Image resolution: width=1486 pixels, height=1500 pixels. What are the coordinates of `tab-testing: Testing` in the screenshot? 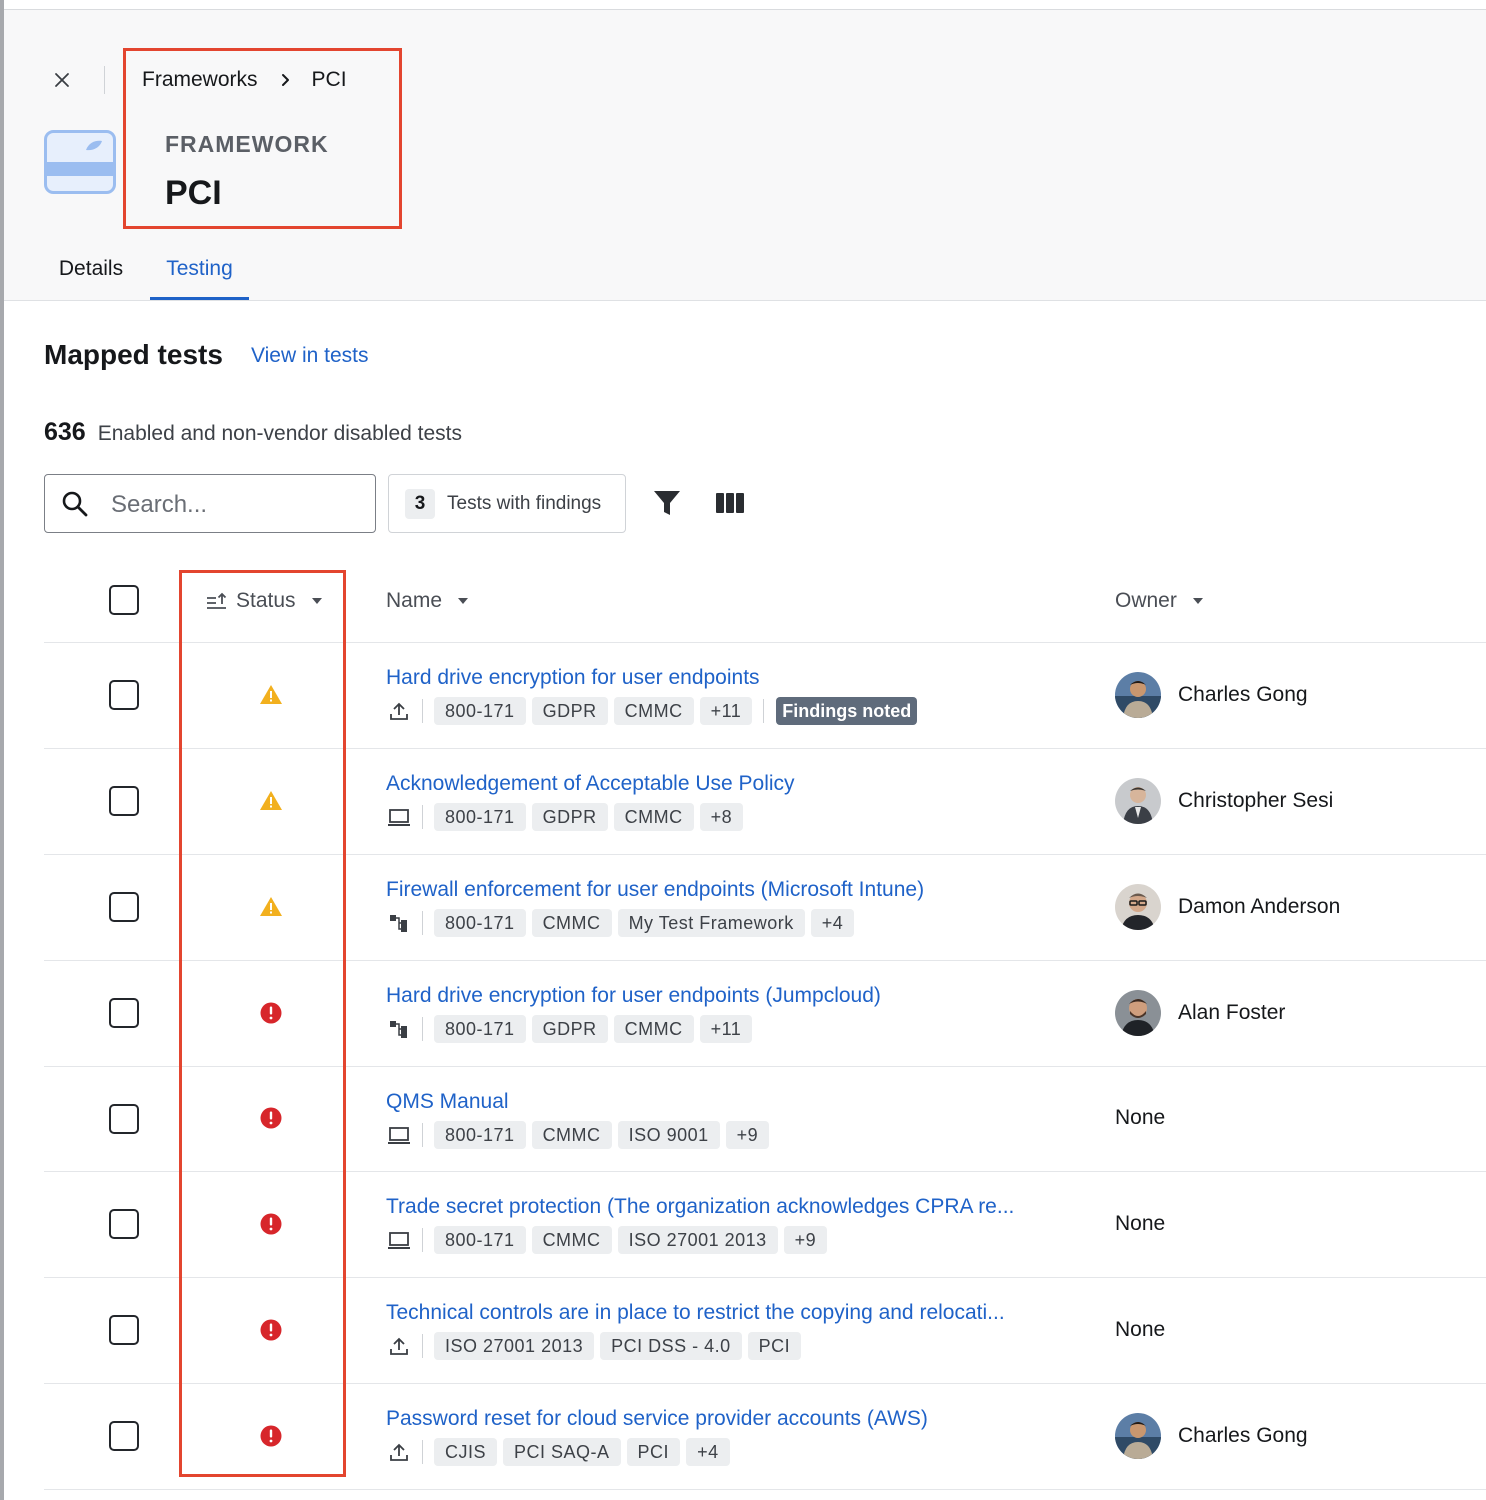 It's located at (199, 275).